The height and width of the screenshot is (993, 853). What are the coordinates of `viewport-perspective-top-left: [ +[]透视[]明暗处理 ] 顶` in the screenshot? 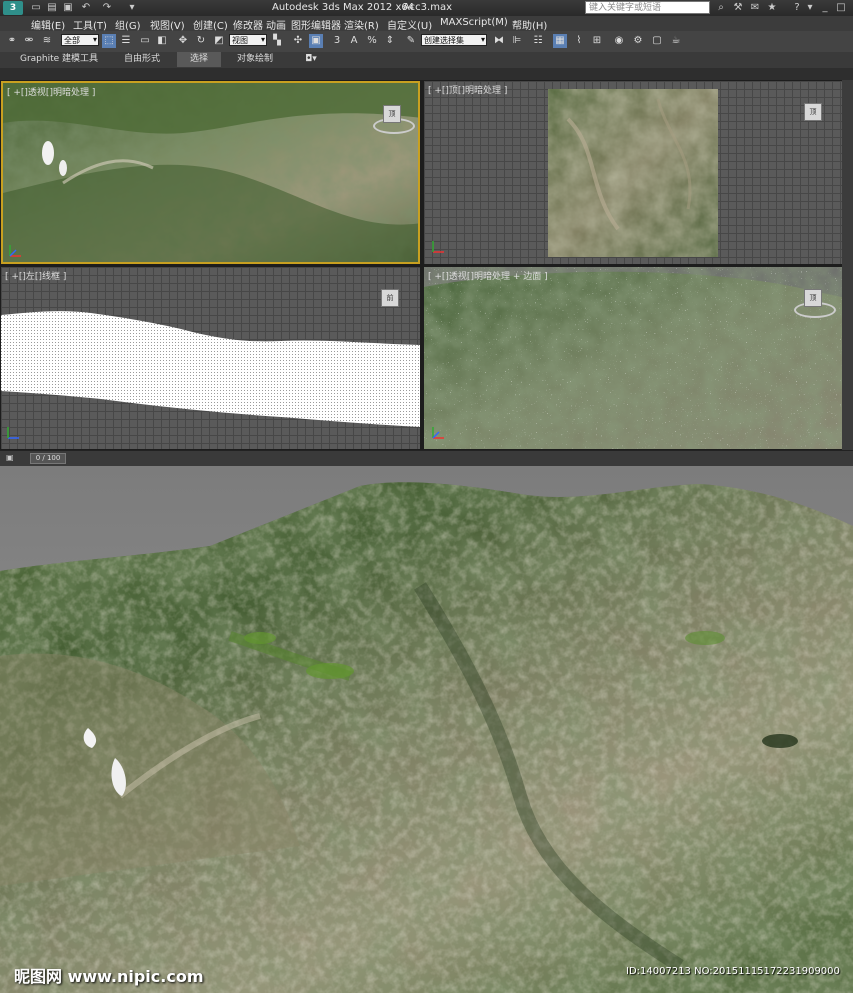 It's located at (210, 172).